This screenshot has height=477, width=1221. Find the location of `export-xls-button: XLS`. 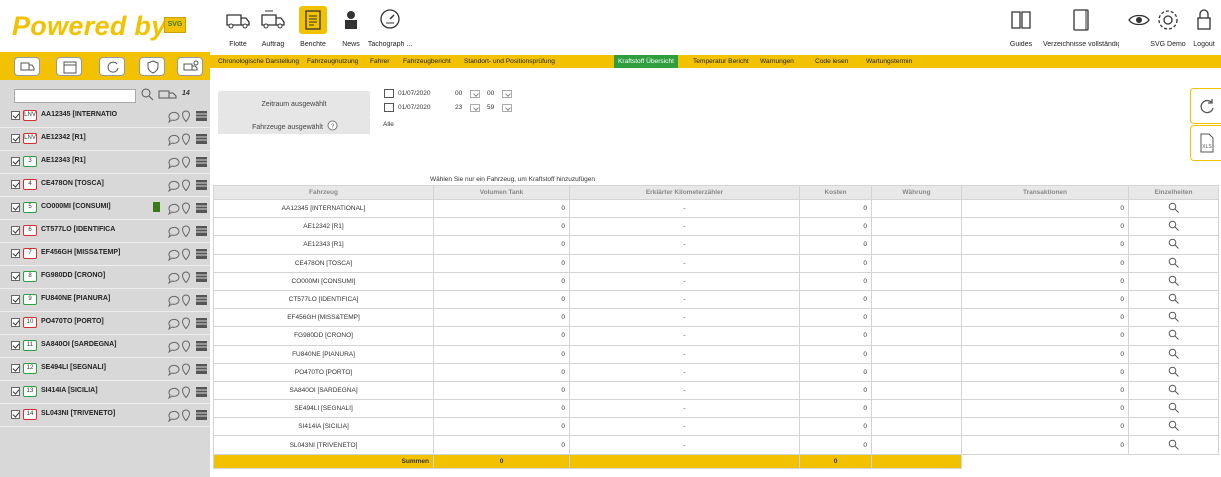

export-xls-button: XLS is located at coordinates (1205, 143).